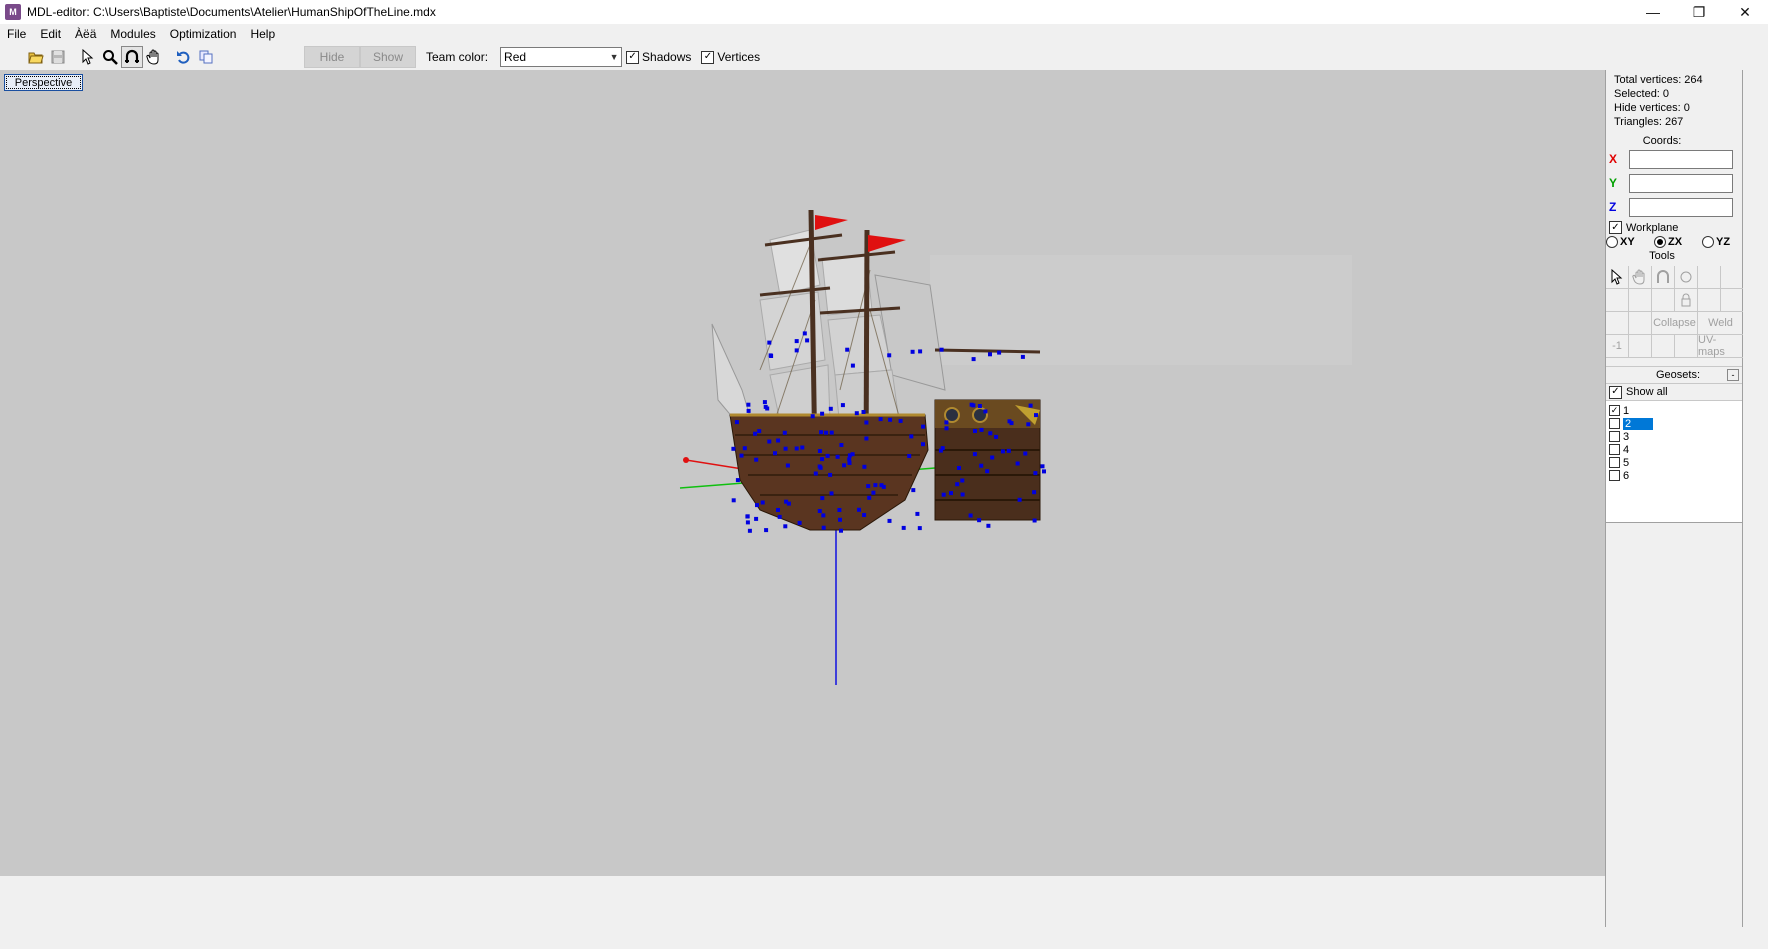 The image size is (1768, 949). Describe the element at coordinates (1640, 277) in the screenshot. I see `tool-pan` at that location.